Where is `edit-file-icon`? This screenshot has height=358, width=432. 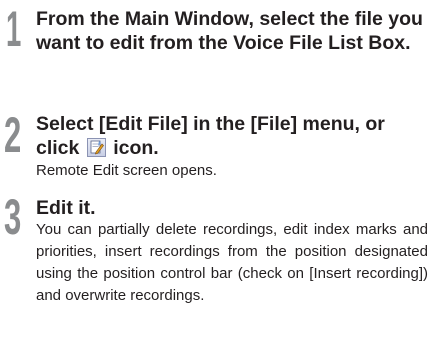 edit-file-icon is located at coordinates (96, 147).